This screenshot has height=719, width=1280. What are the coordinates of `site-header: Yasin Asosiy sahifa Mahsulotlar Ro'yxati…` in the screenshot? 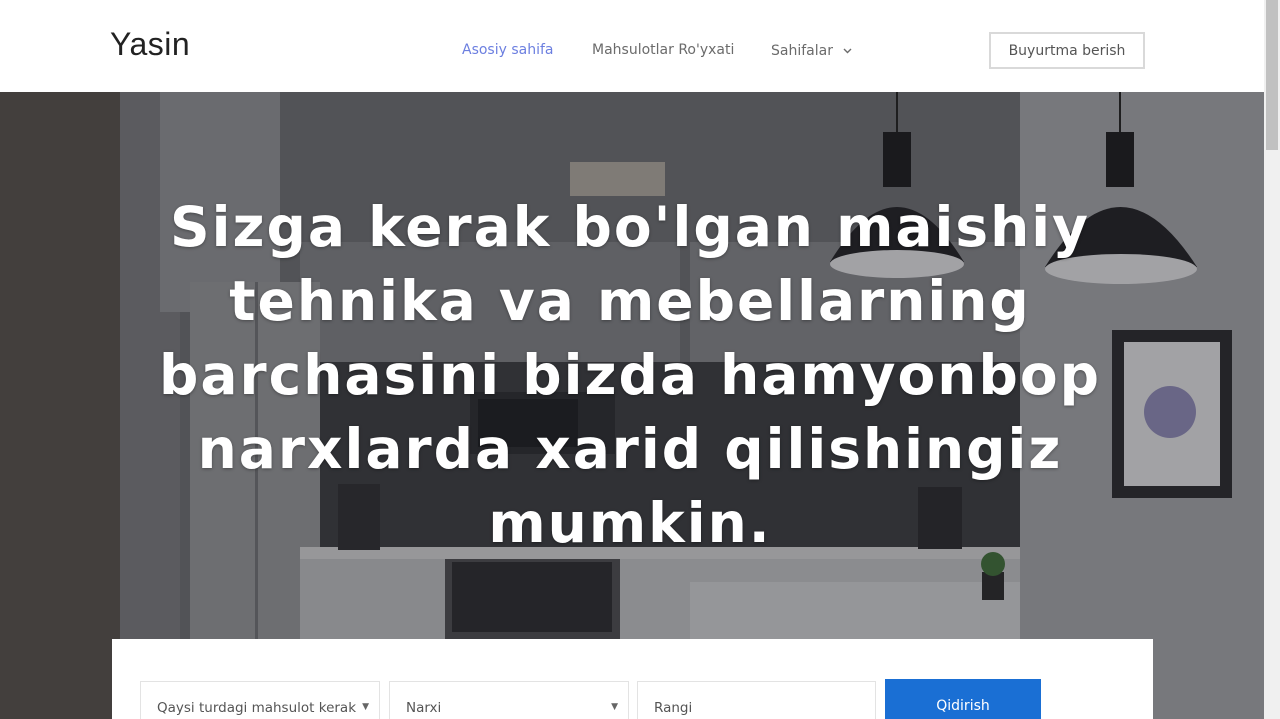 It's located at (632, 46).